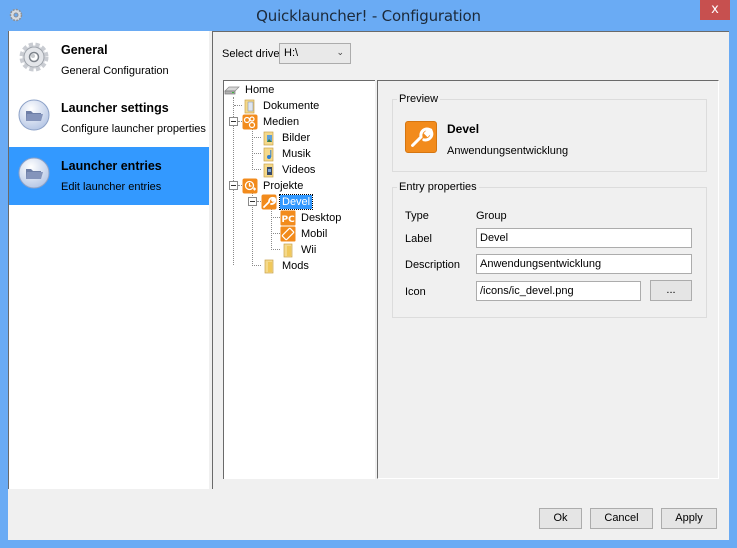 This screenshot has height=548, width=737. Describe the element at coordinates (295, 266) in the screenshot. I see `tree-item-label: Mods` at that location.